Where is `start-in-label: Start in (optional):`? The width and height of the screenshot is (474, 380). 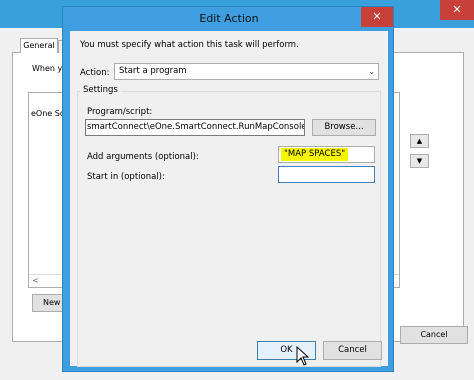
start-in-label: Start in (optional): is located at coordinates (126, 177).